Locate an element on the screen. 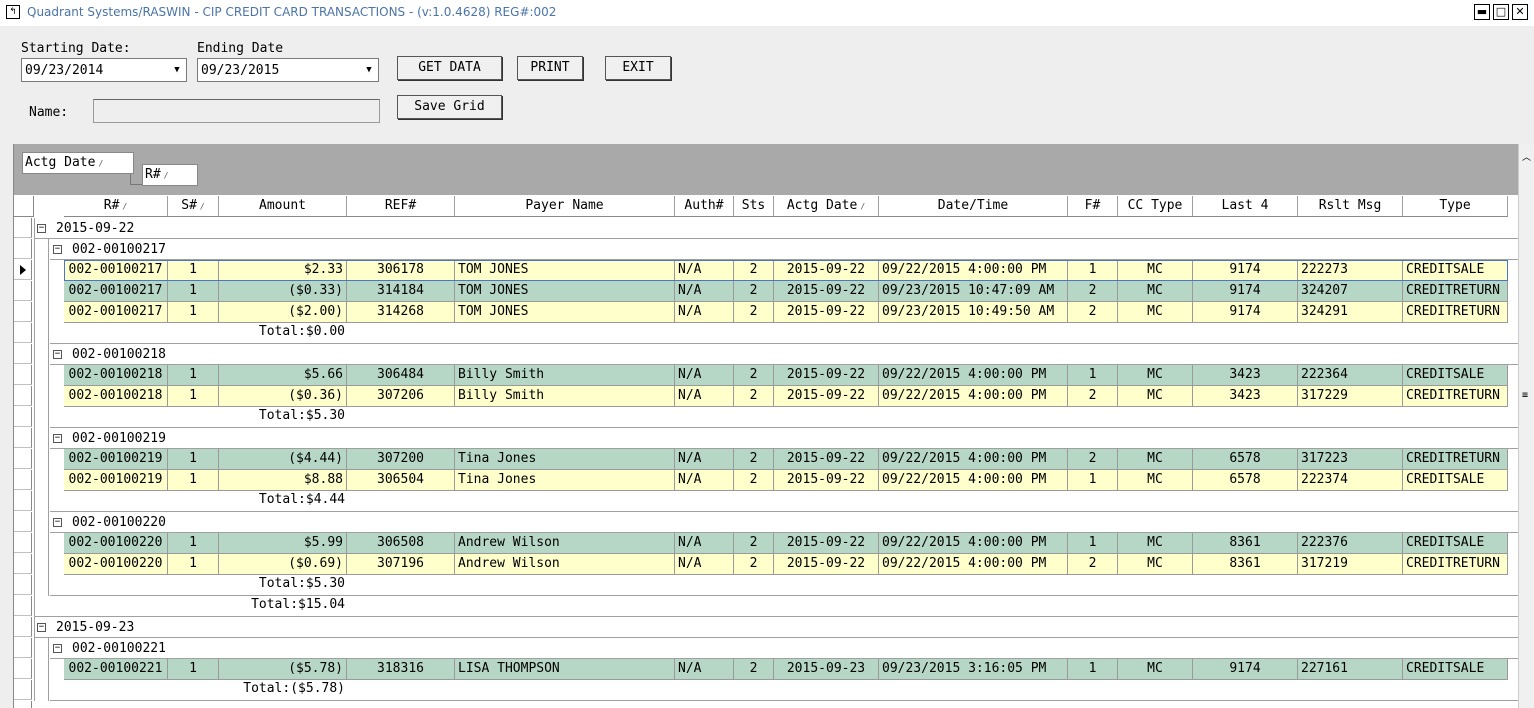  cell-date-time: 09/23/2015 10:47:09 AM is located at coordinates (973, 291).